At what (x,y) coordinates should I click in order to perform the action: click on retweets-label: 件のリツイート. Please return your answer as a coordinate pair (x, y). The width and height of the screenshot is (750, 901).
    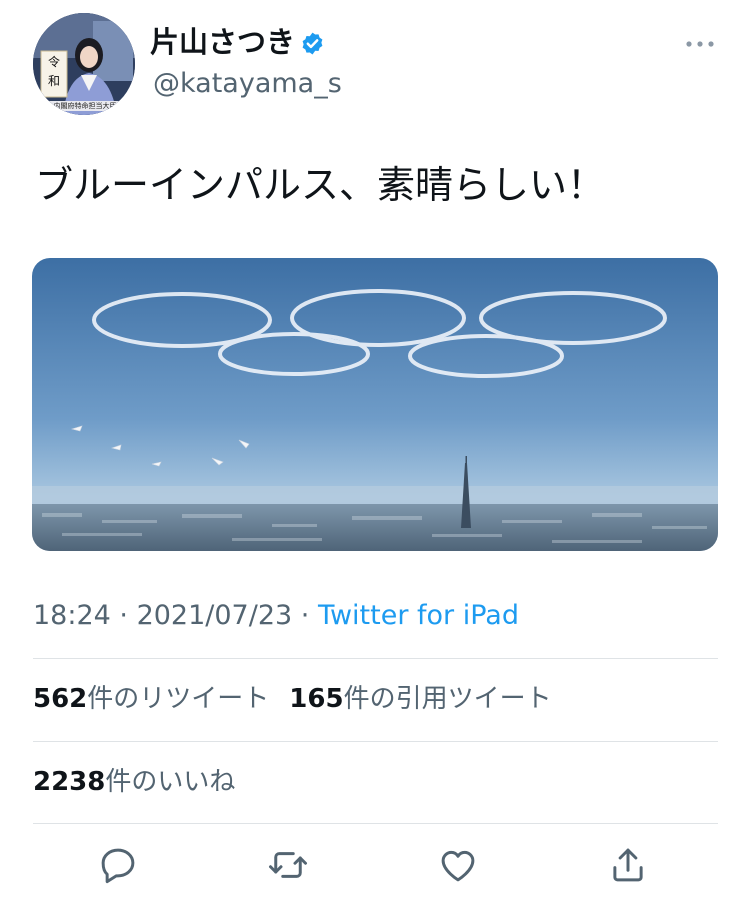
    Looking at the image, I should click on (178, 699).